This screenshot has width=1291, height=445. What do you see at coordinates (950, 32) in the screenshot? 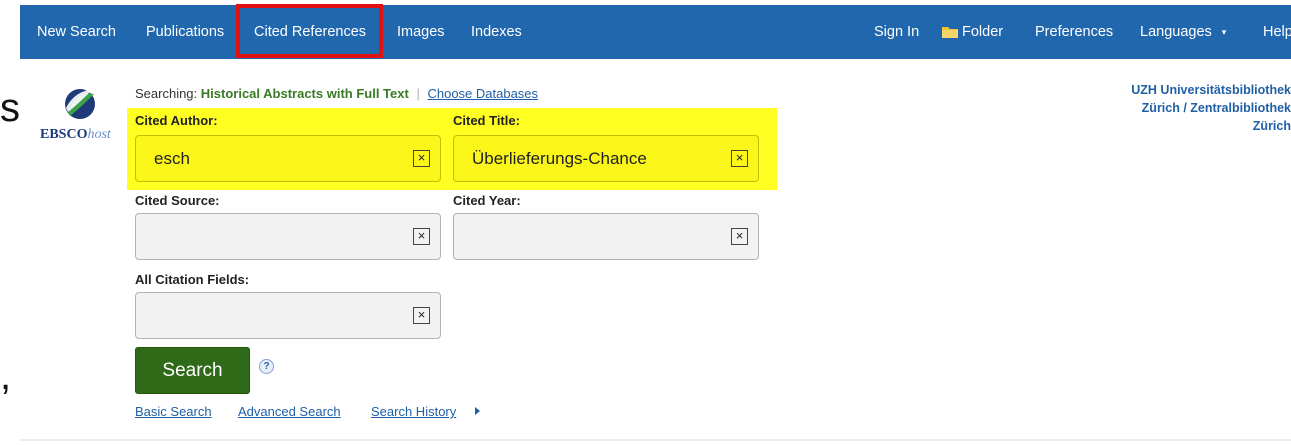
I see `folder-icon` at bounding box center [950, 32].